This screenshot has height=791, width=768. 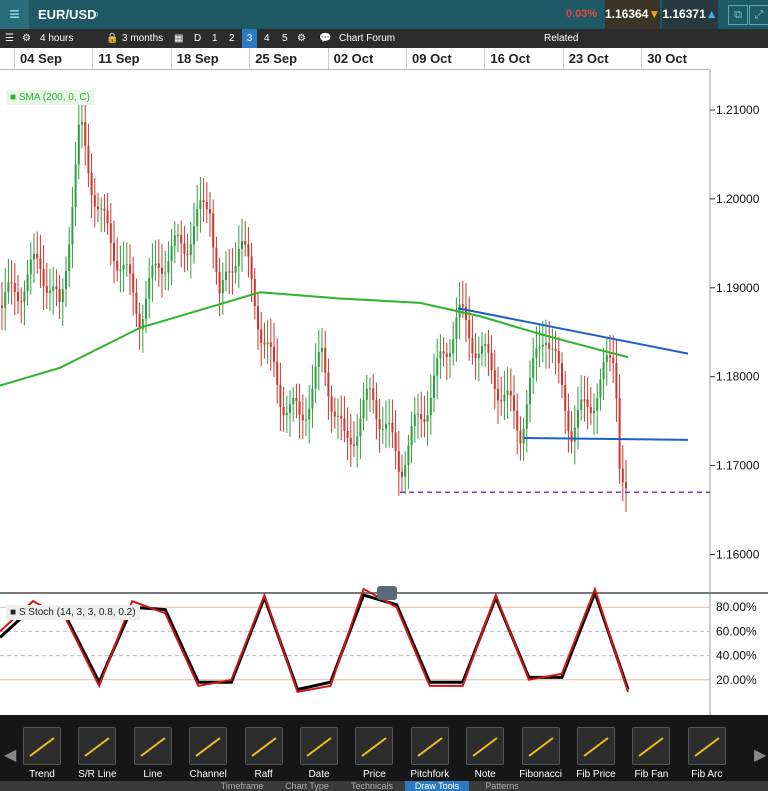 I want to click on tool-fibonacci: Fibonacci, so click(x=541, y=753).